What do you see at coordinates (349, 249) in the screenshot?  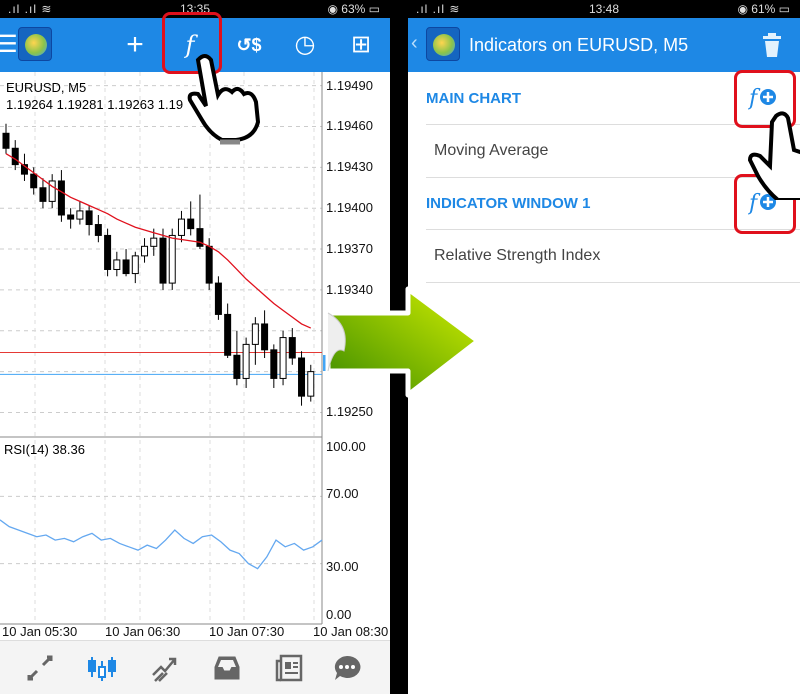 I see `price-tick: 1.19370` at bounding box center [349, 249].